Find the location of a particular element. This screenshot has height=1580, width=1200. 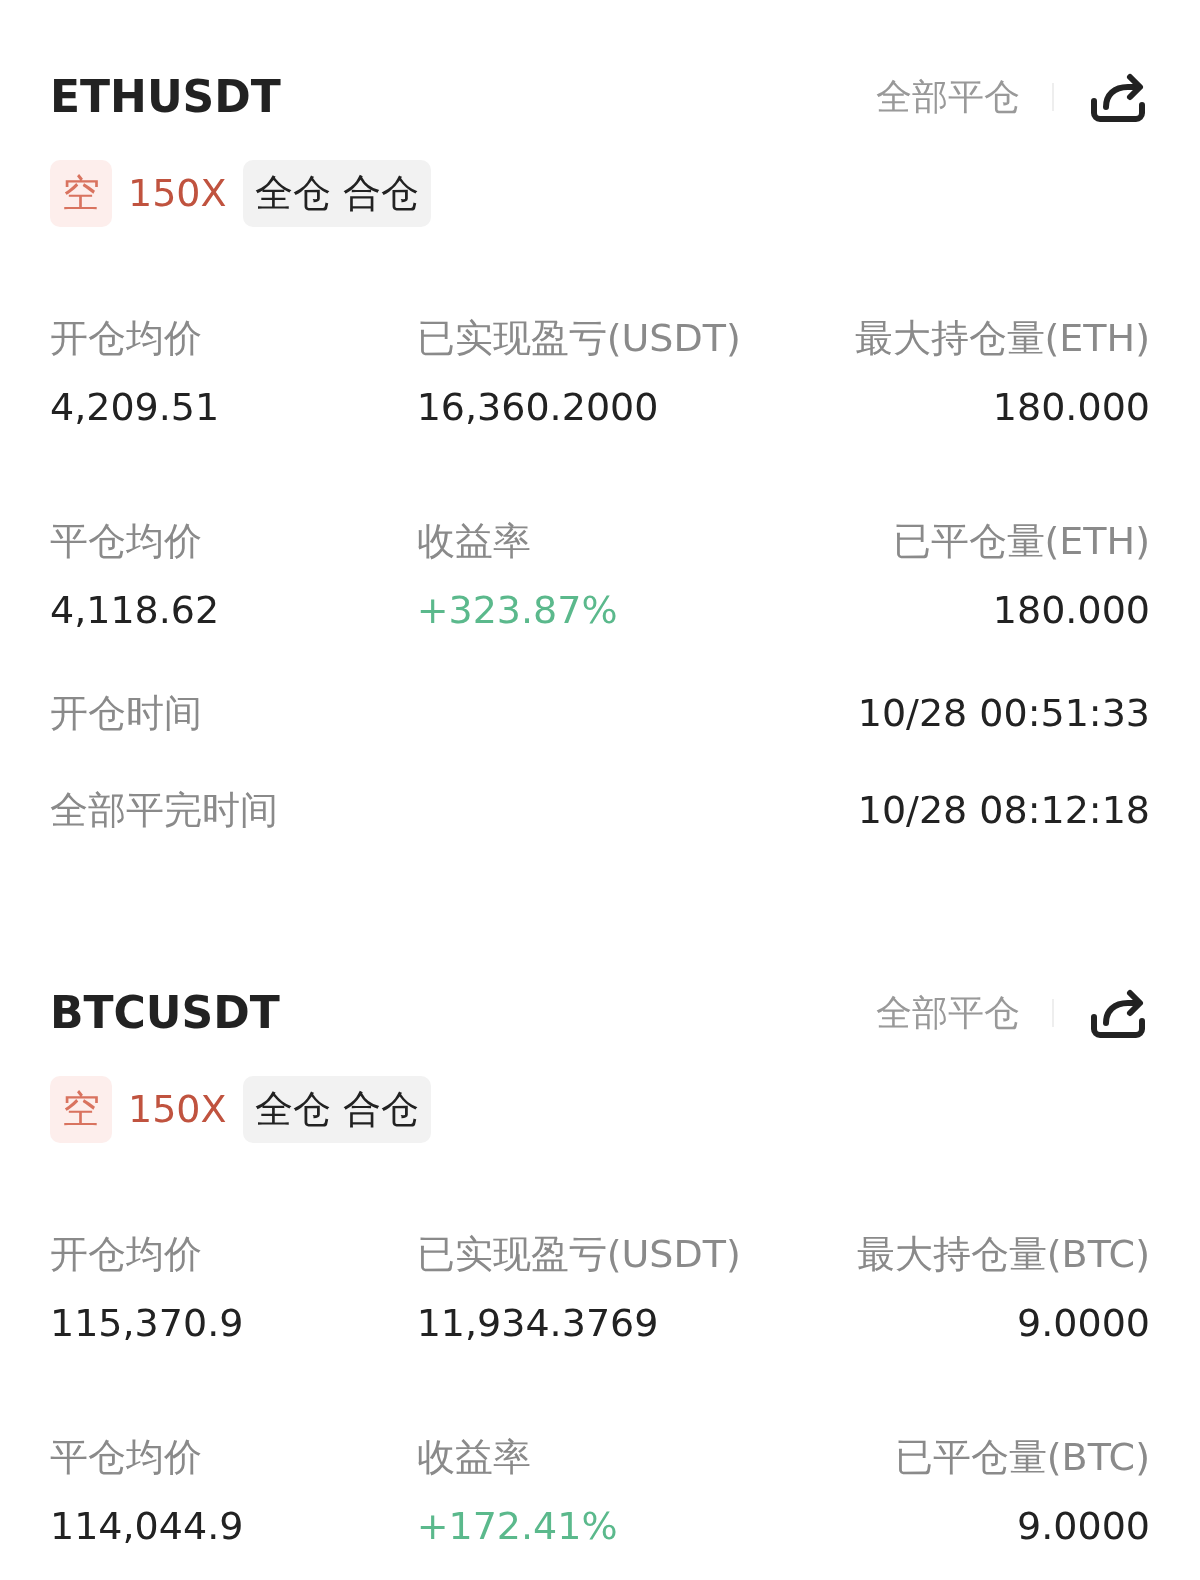

stat-value: 4,118.62 is located at coordinates (135, 610).